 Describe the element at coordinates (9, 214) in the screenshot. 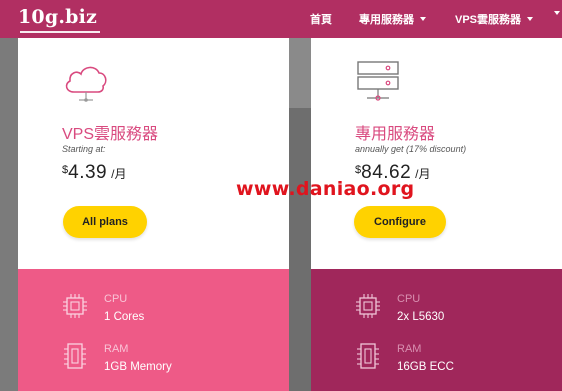

I see `page-gutter` at that location.